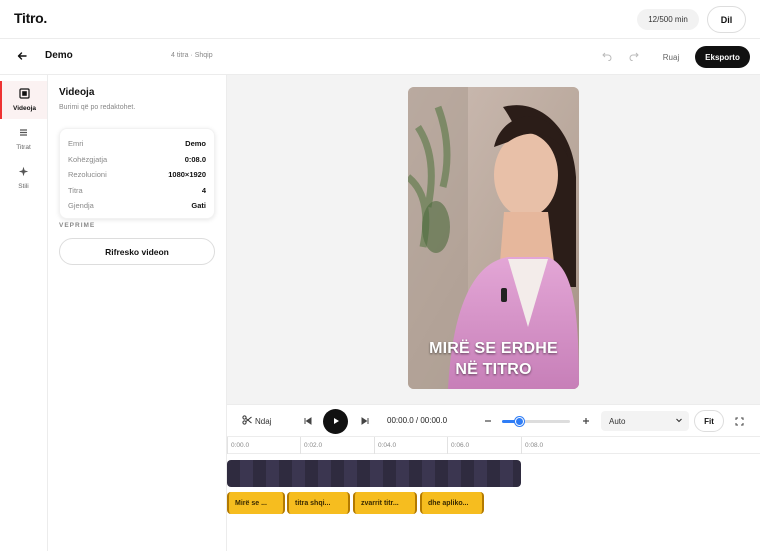 This screenshot has height=551, width=760. I want to click on zoom-slider, so click(536, 421).